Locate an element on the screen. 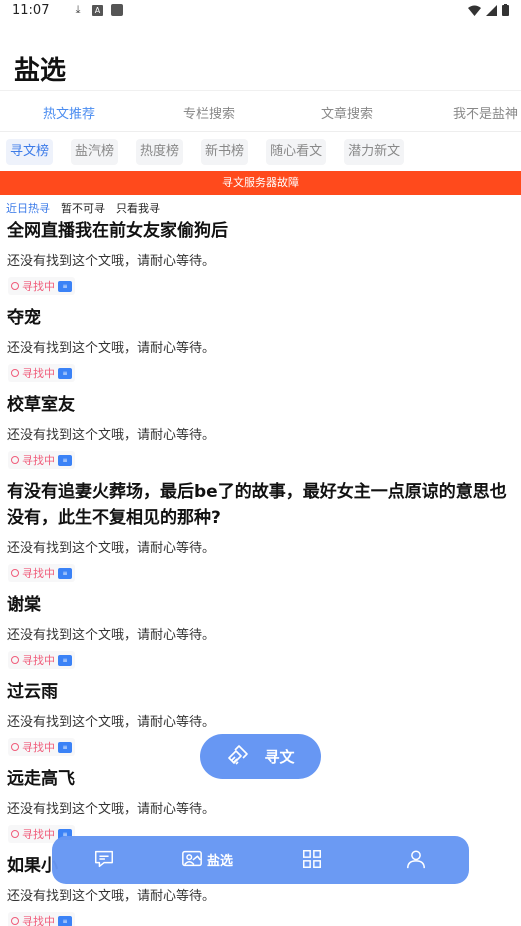  top-tabs: 热文推荐 专栏搜索 文章搜索 我不是盐神 is located at coordinates (260, 111).